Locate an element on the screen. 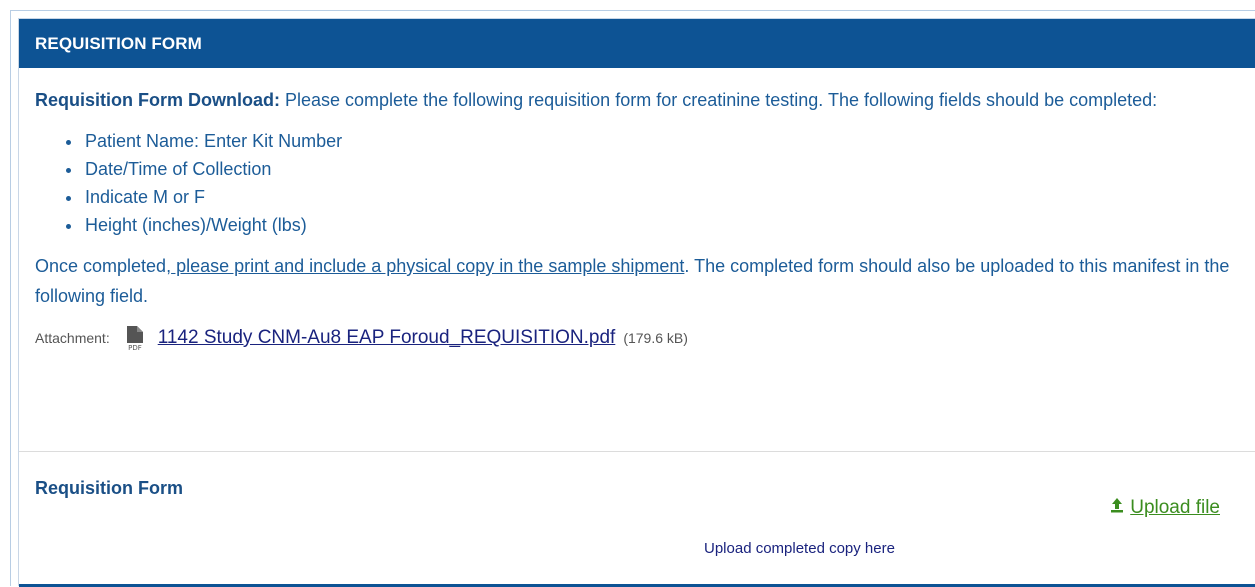 The height and width of the screenshot is (587, 1255). instructions-prefix: Once completed, is located at coordinates (103, 266).